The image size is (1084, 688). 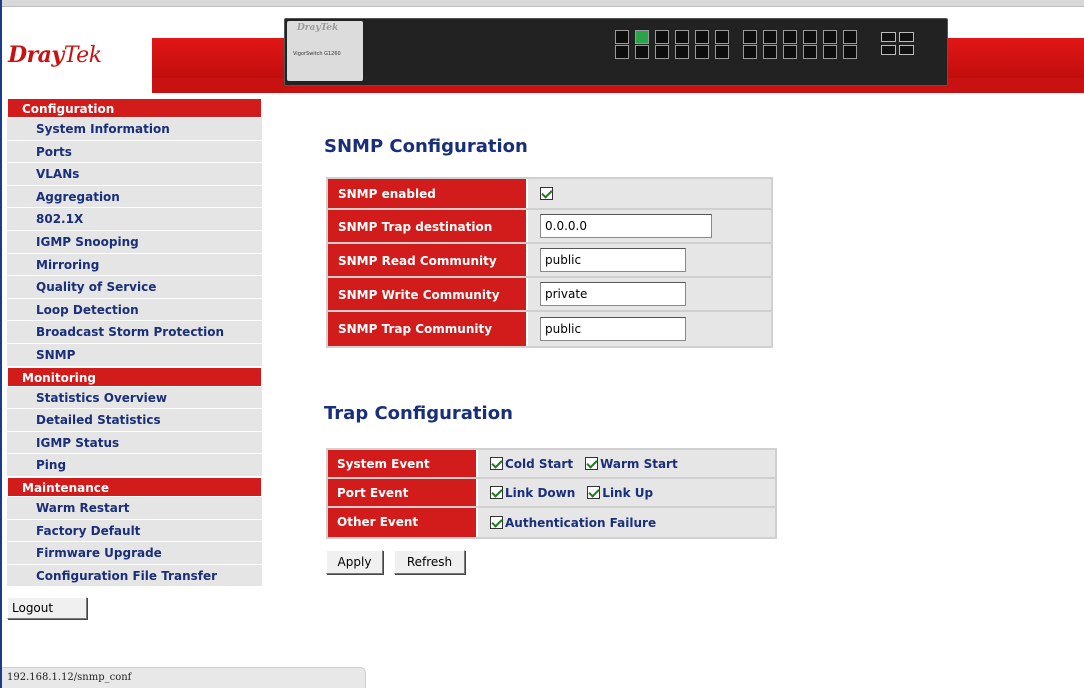 I want to click on snmp-trap-community-cell, so click(x=649, y=329).